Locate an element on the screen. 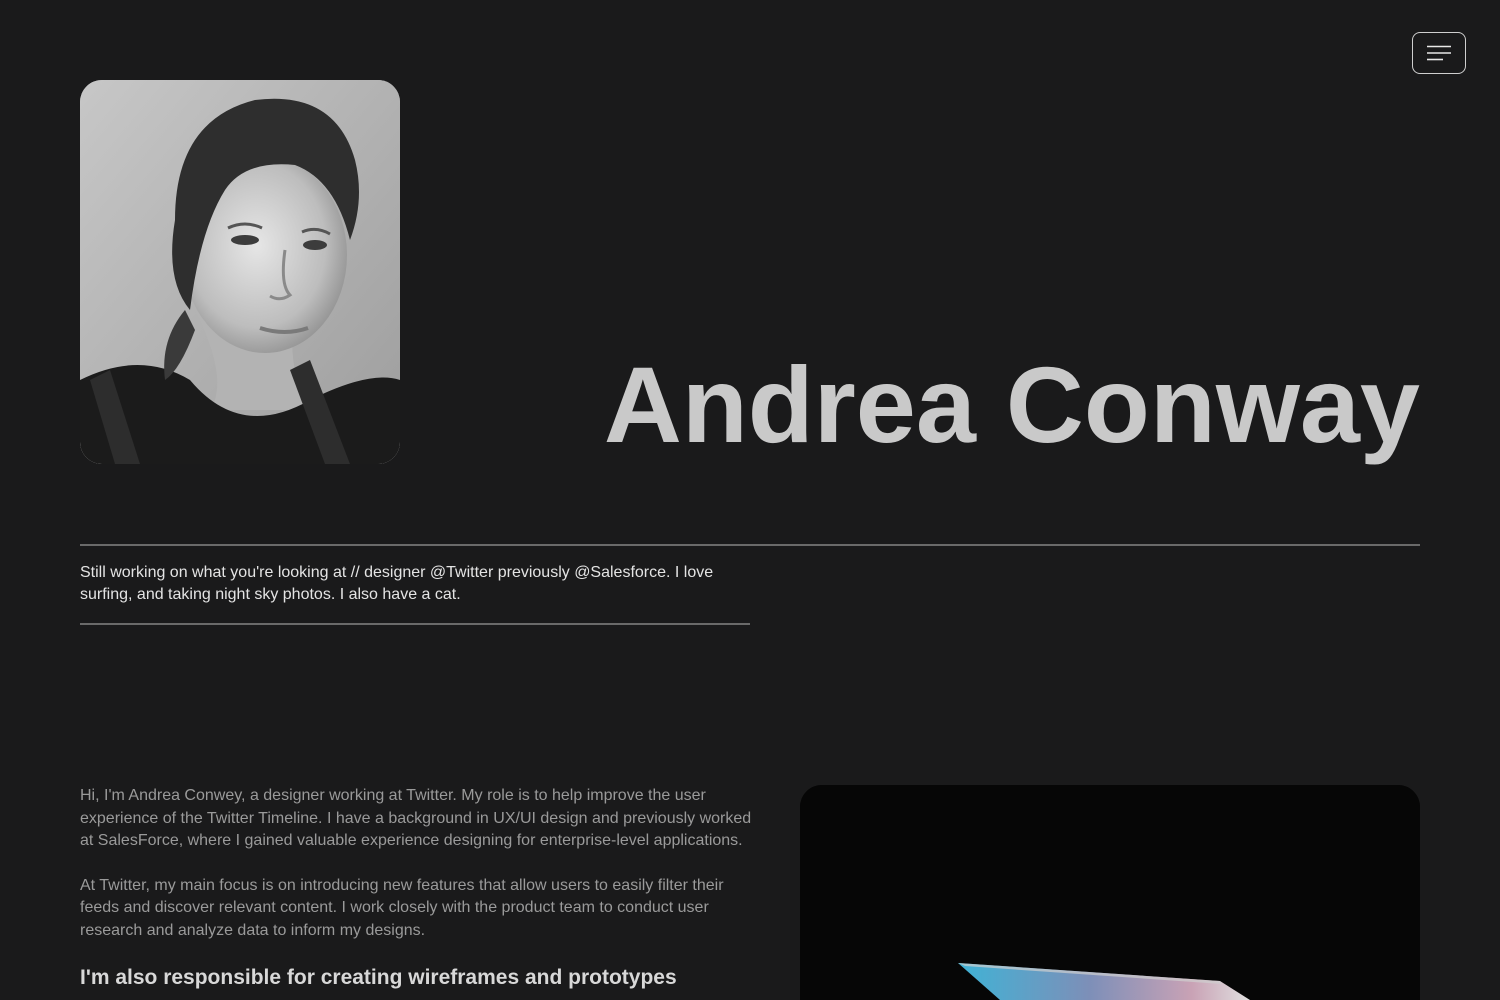 The width and height of the screenshot is (1500, 1000). laptop-photo-illustration is located at coordinates (1110, 892).